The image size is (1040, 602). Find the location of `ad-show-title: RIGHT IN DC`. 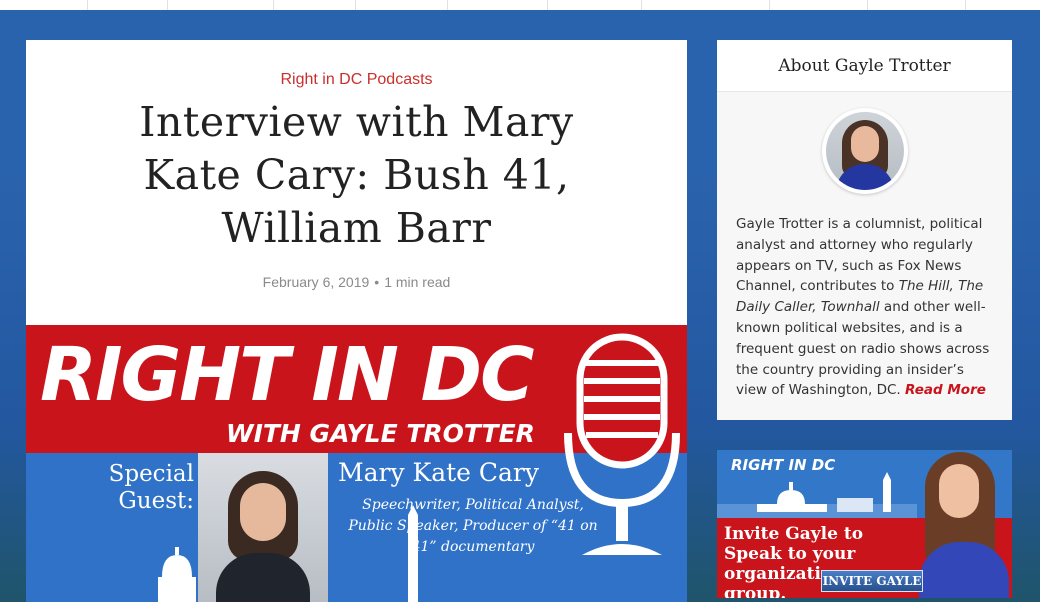

ad-show-title: RIGHT IN DC is located at coordinates (783, 465).